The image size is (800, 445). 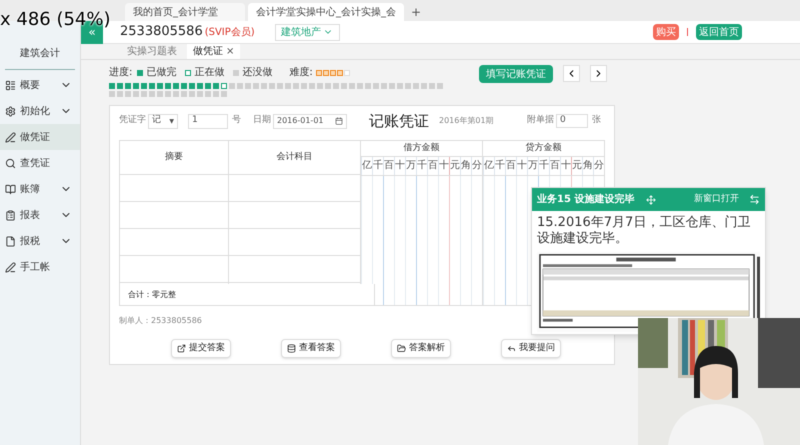 What do you see at coordinates (161, 321) in the screenshot?
I see `voucher-maker: 制单人：2533805586` at bounding box center [161, 321].